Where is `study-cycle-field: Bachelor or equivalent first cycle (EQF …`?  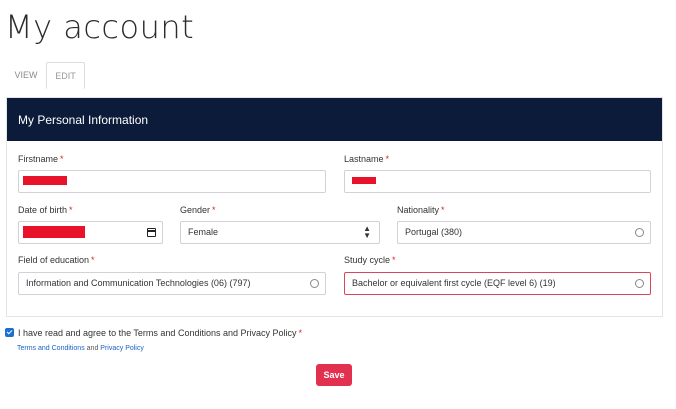 study-cycle-field: Bachelor or equivalent first cycle (EQF … is located at coordinates (497, 283).